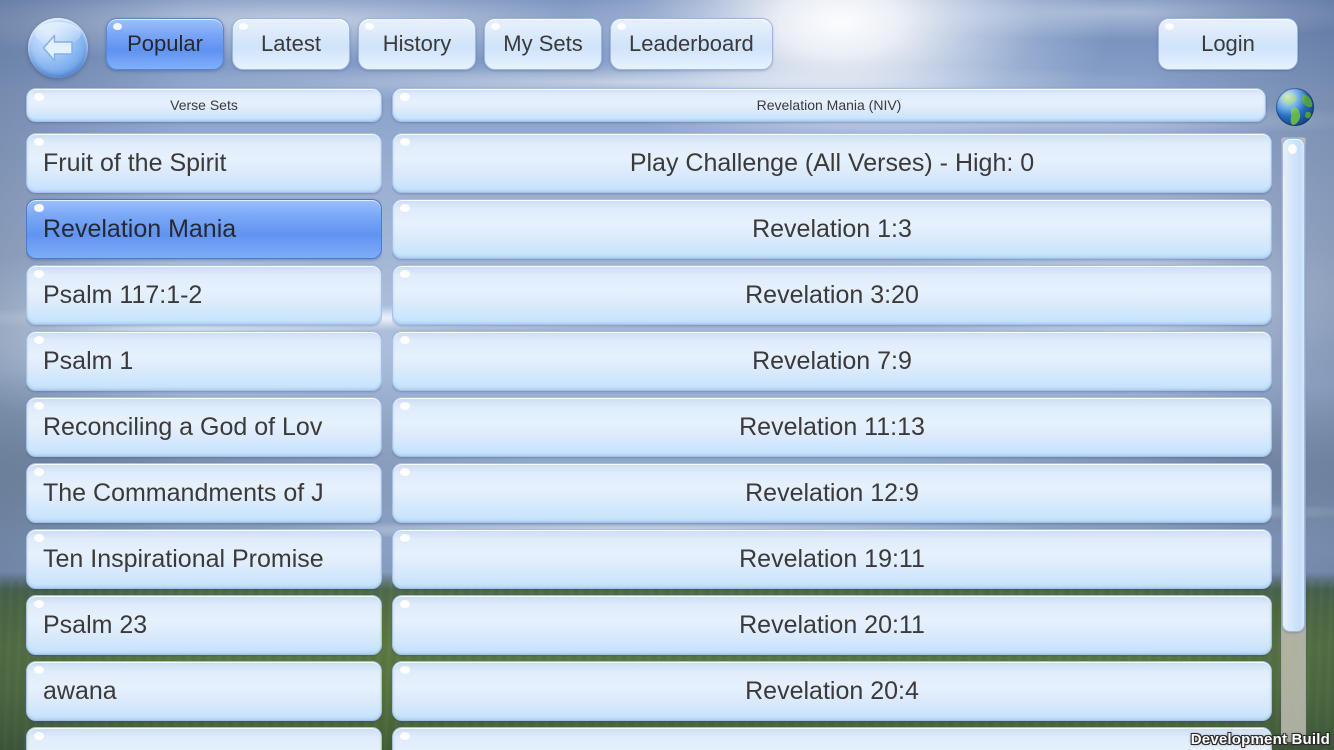 Image resolution: width=1334 pixels, height=750 pixels. I want to click on tab-latest: Latest, so click(291, 44).